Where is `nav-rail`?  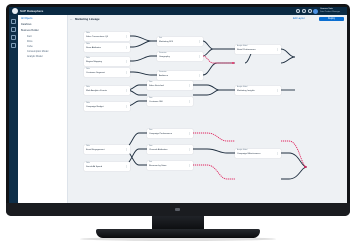
nav-rail is located at coordinates (13, 113).